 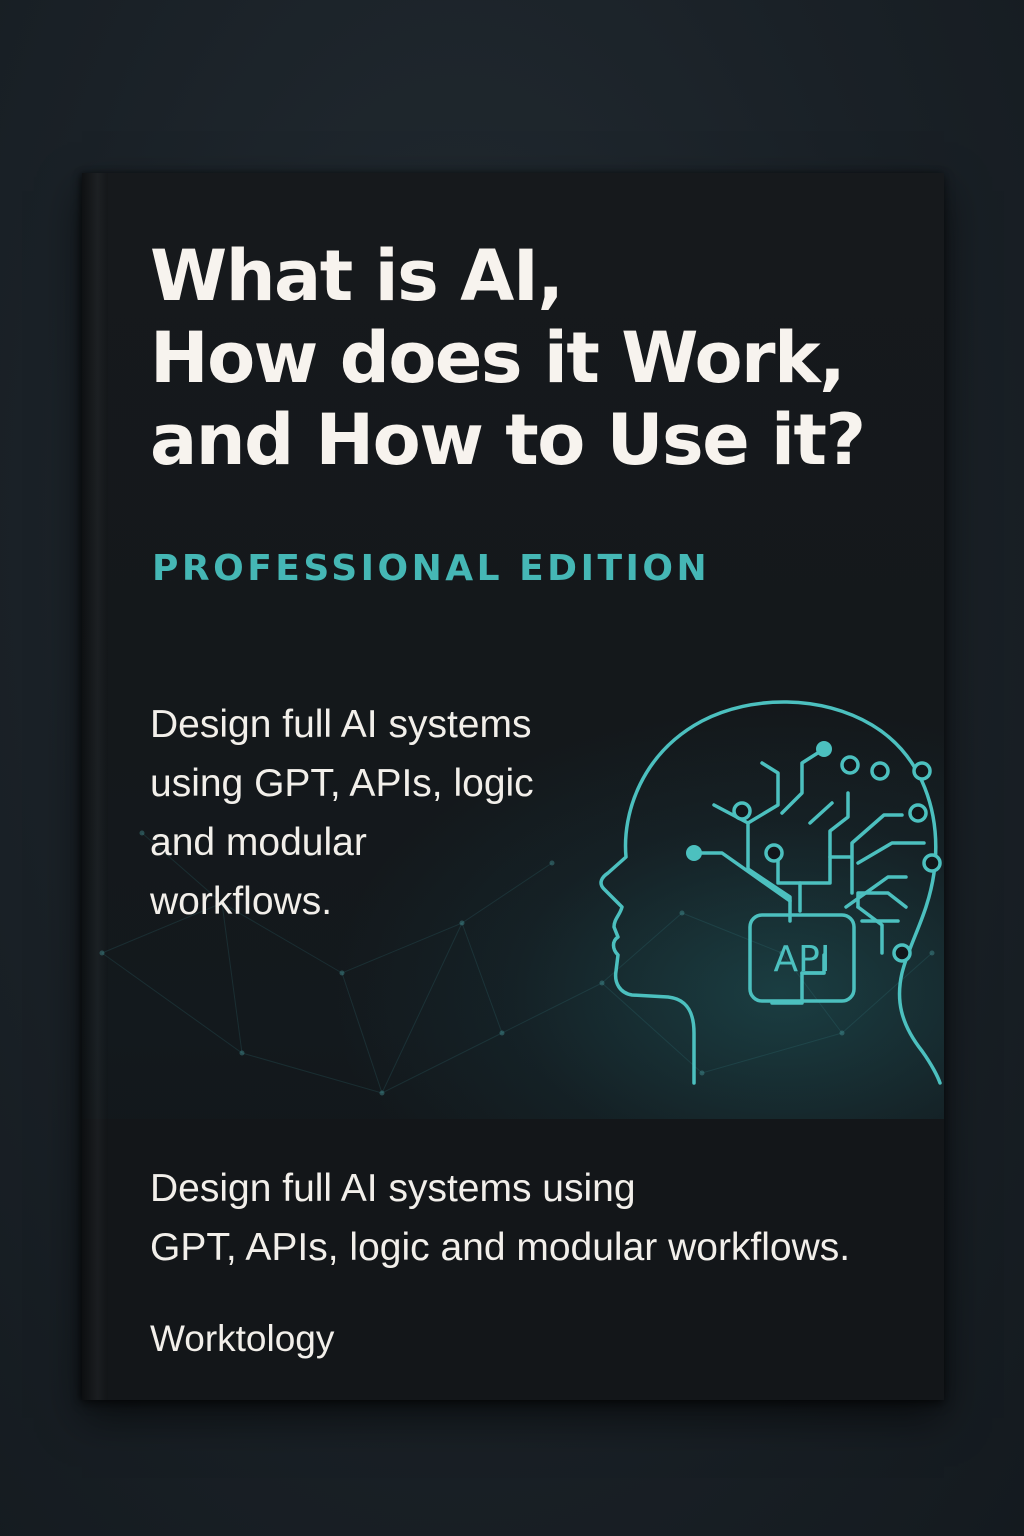 What do you see at coordinates (242, 1338) in the screenshot?
I see `publisher-name: Worktology` at bounding box center [242, 1338].